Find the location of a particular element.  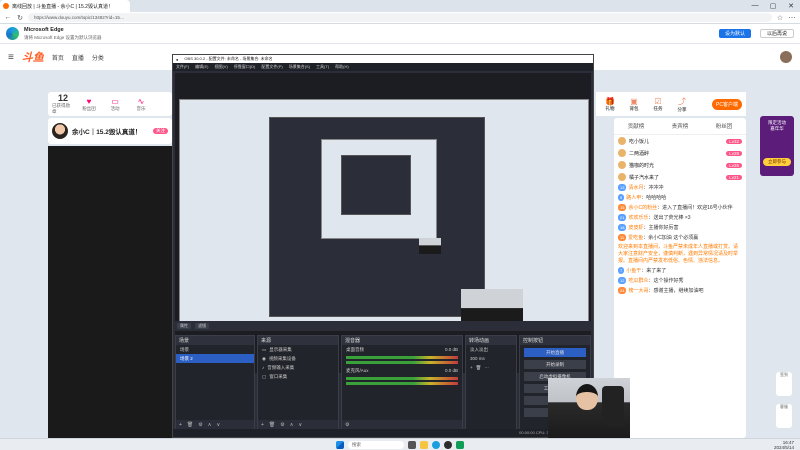

menu-dots-icon: ⋯ is located at coordinates (792, 18).